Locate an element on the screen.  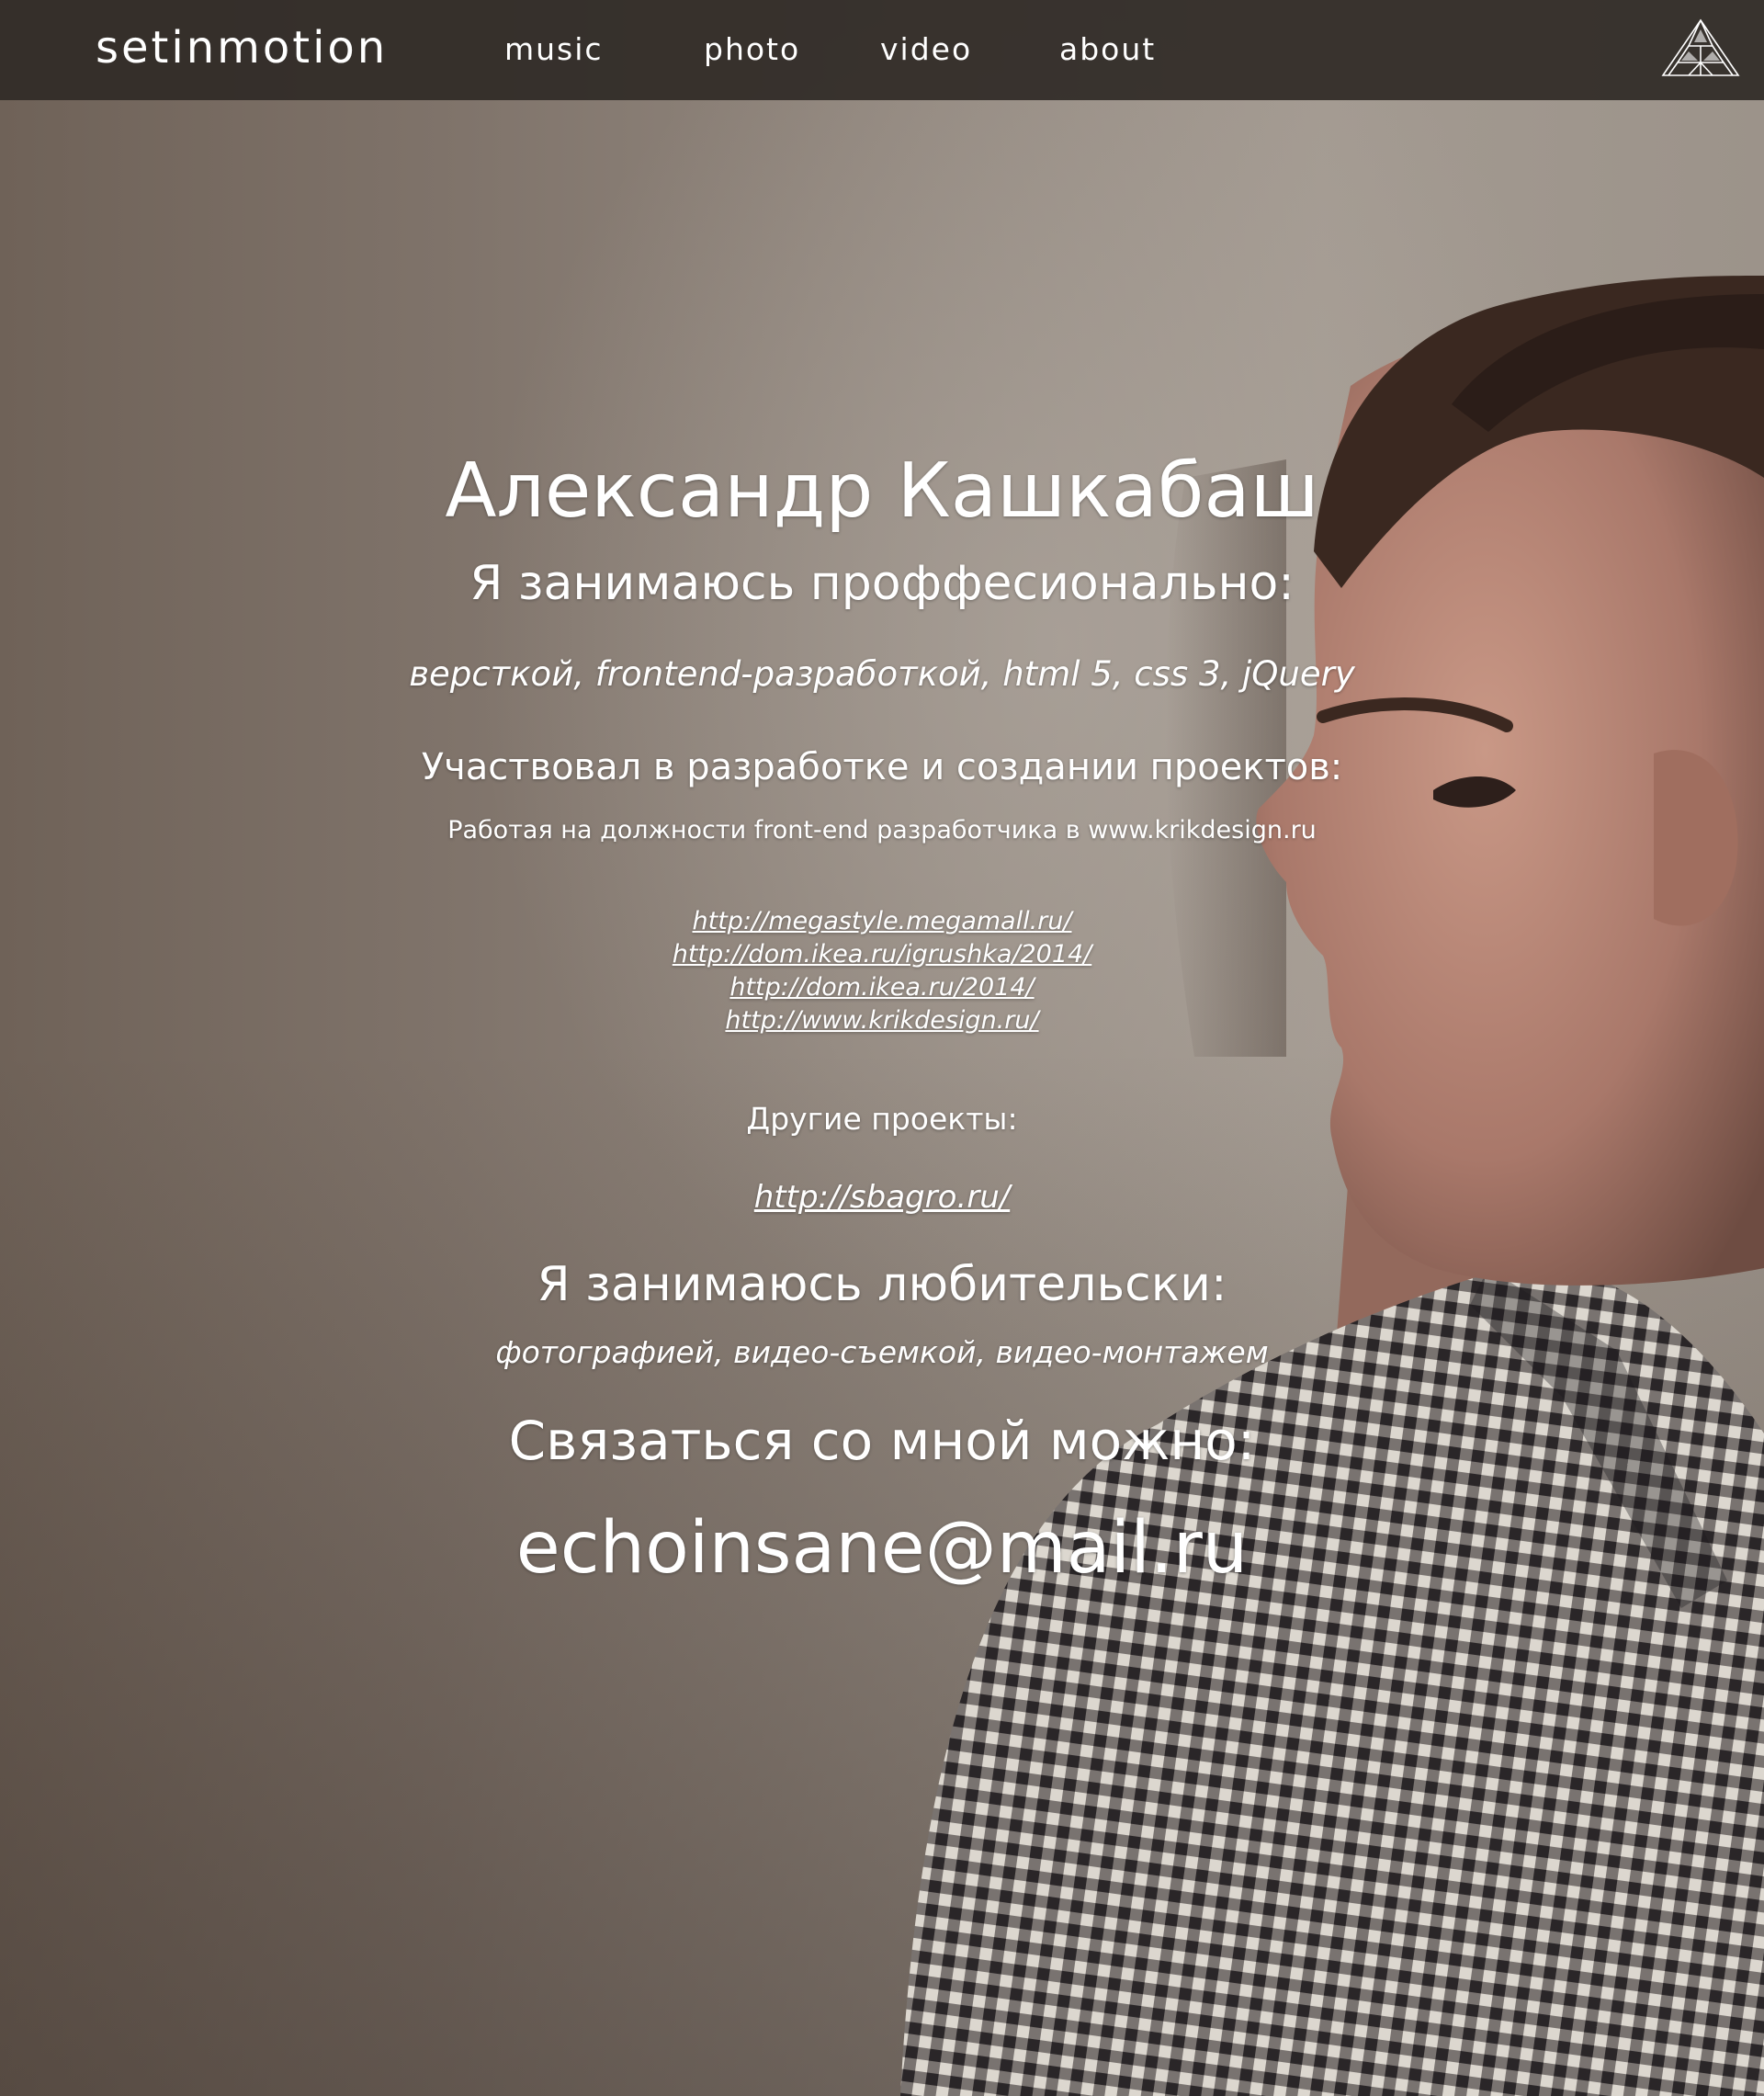
contact-heading: Связаться со мной можно: is located at coordinates (882, 1441).